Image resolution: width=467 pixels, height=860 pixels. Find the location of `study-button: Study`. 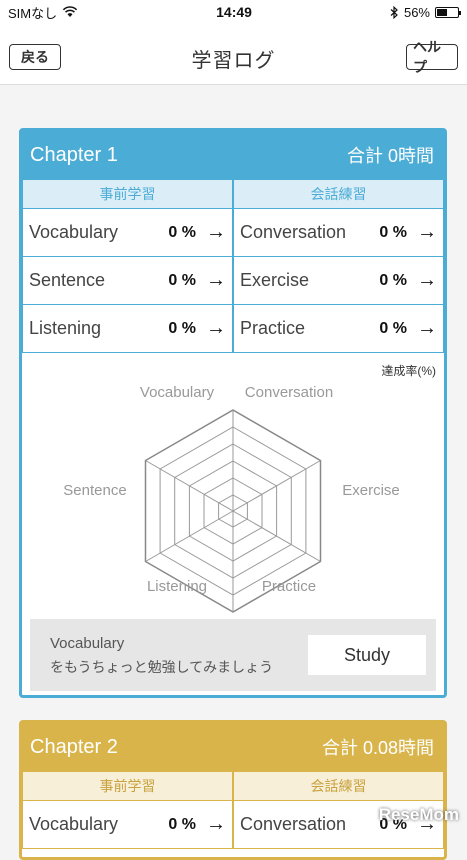

study-button: Study is located at coordinates (367, 655).